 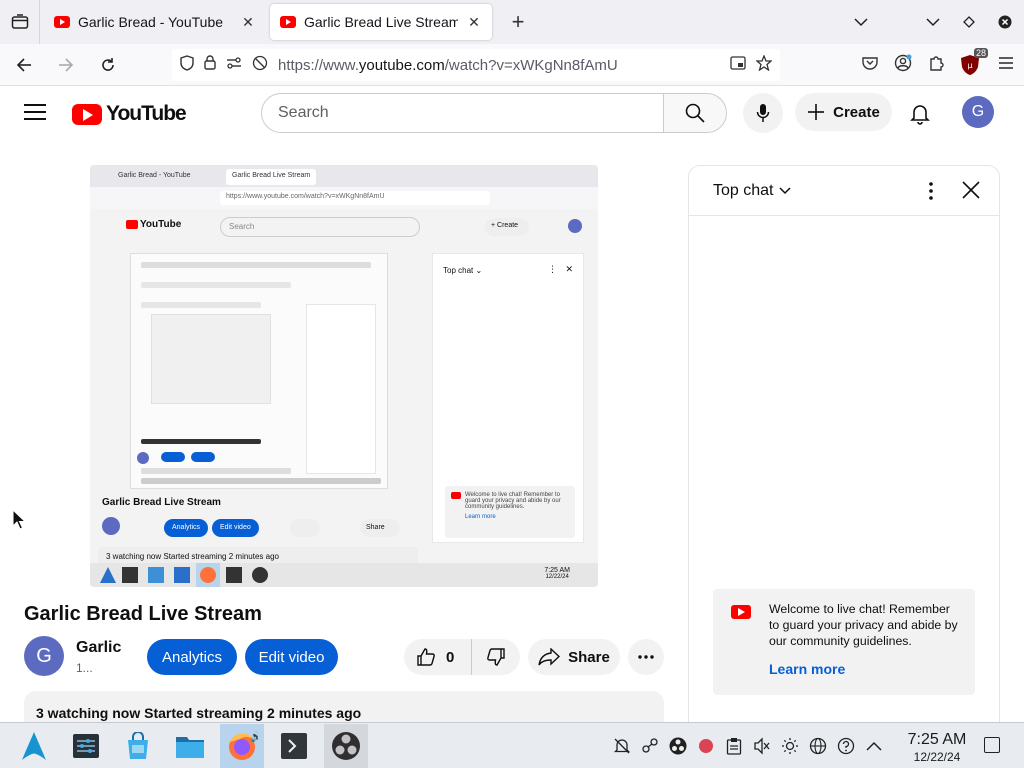 What do you see at coordinates (153, 224) in the screenshot?
I see `nested-youtube-logo: YouTube` at bounding box center [153, 224].